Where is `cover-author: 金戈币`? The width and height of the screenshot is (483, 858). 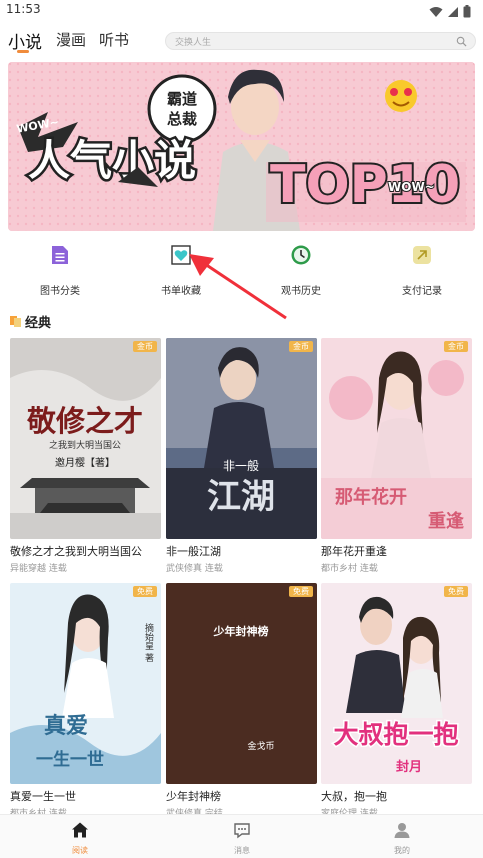 cover-author: 金戈币 is located at coordinates (260, 746).